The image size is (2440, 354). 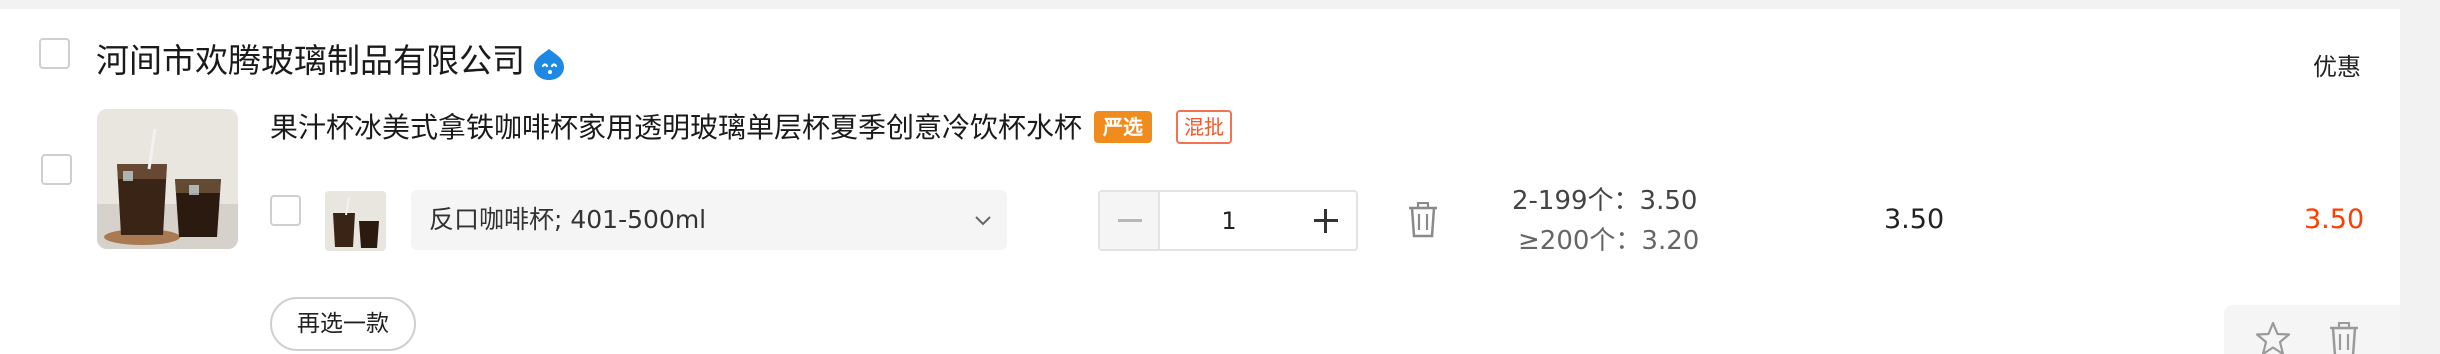 I want to click on reselect-button: 再选一款, so click(x=343, y=324).